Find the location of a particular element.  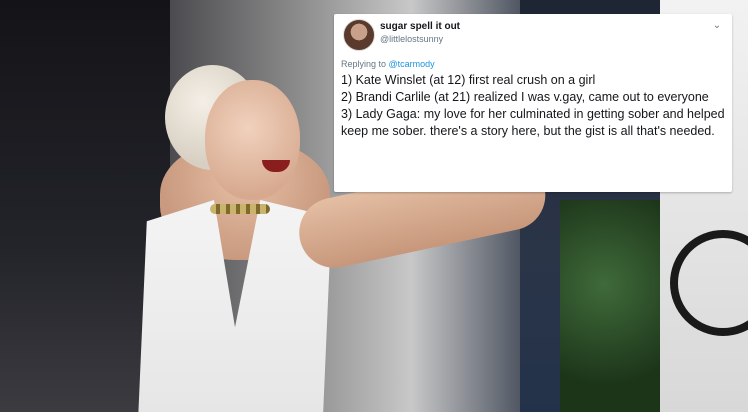

face is located at coordinates (252, 140).